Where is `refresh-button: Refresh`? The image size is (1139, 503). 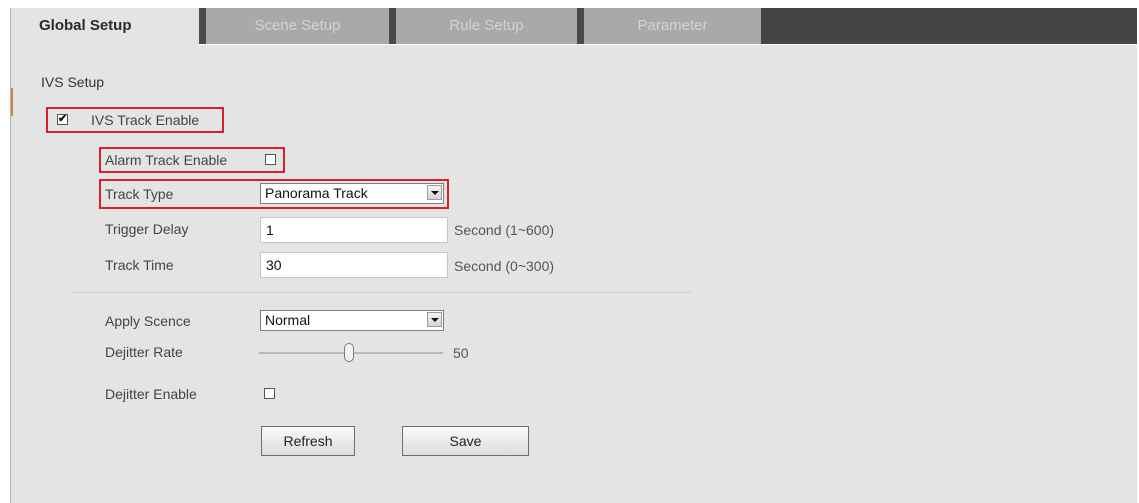 refresh-button: Refresh is located at coordinates (308, 441).